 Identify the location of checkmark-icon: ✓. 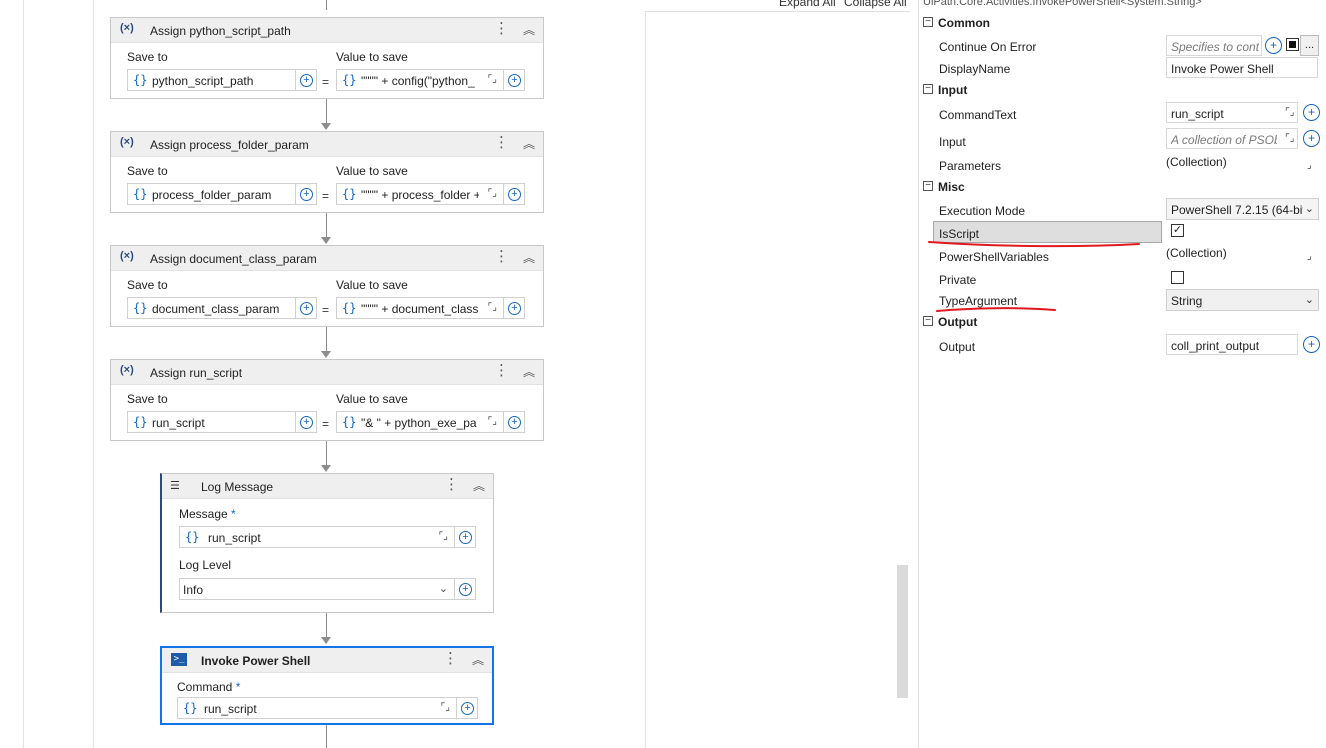
(1177, 230).